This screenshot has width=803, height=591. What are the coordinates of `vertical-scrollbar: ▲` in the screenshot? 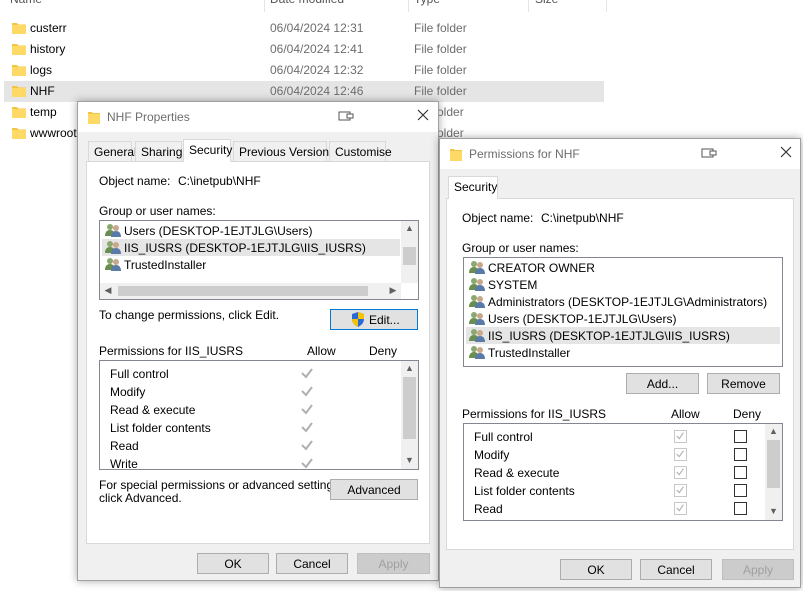 It's located at (409, 252).